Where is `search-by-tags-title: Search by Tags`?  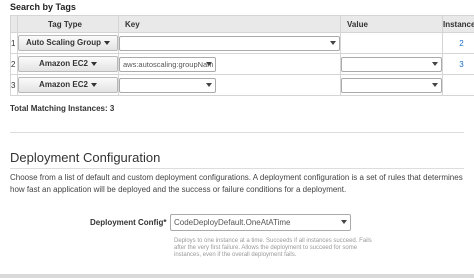
search-by-tags-title: Search by Tags is located at coordinates (43, 7).